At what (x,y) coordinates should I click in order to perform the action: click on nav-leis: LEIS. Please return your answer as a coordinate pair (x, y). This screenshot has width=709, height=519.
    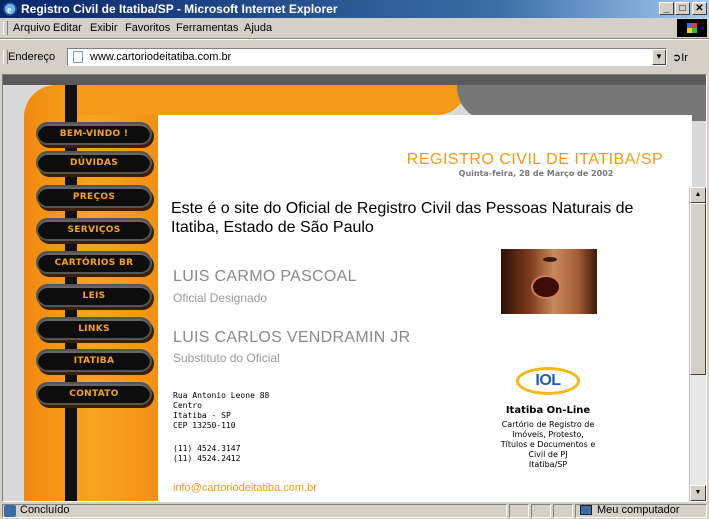
    Looking at the image, I should click on (94, 295).